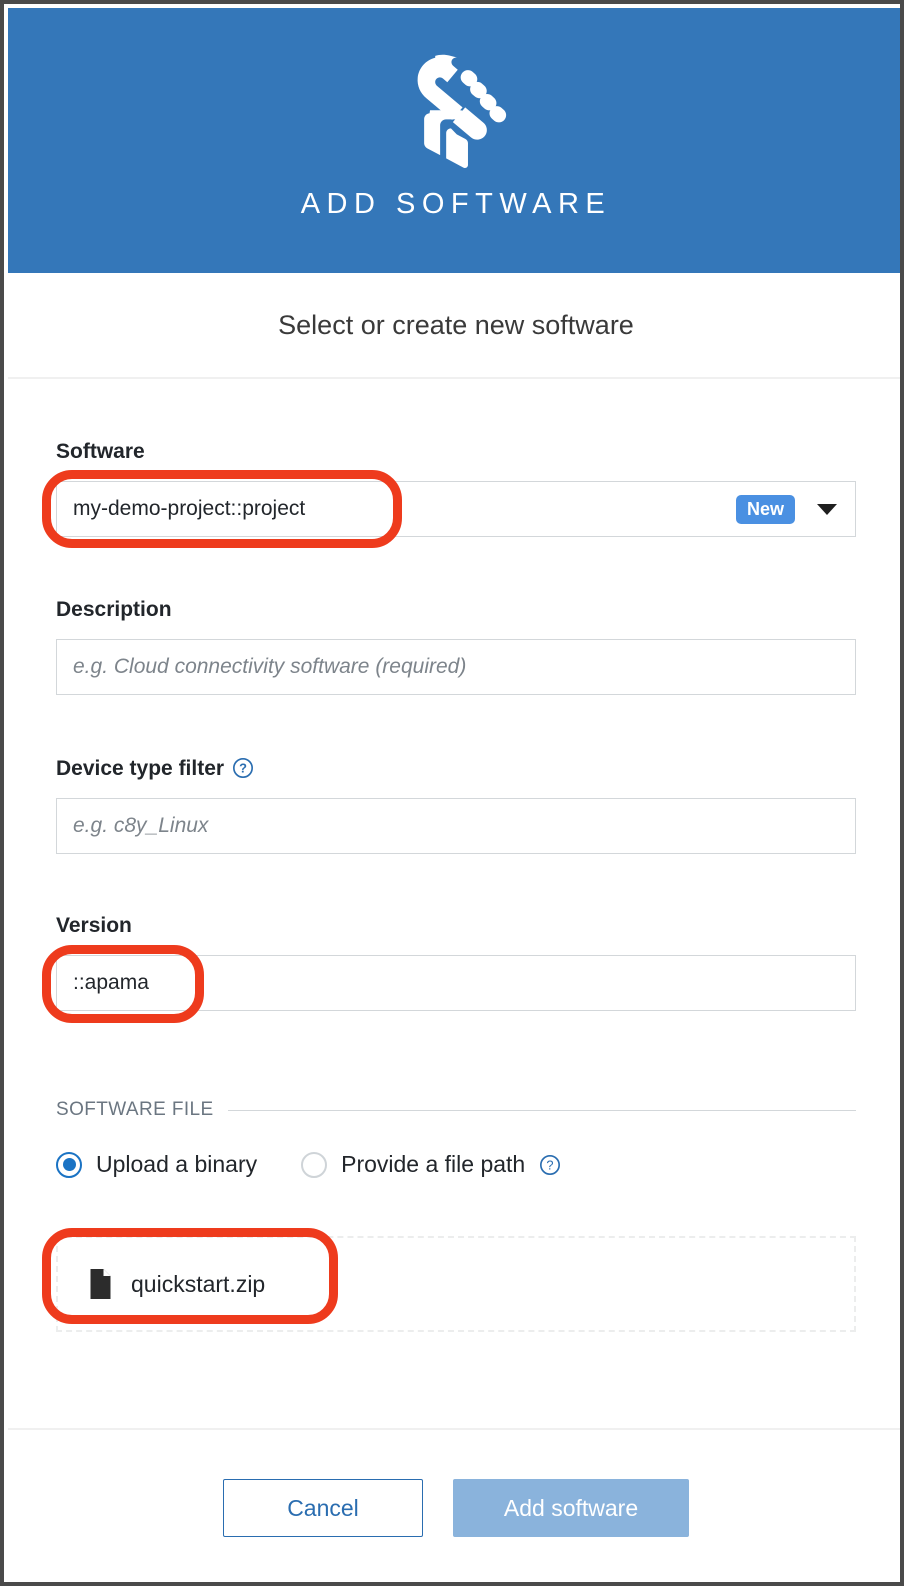 The image size is (904, 1586). I want to click on software-file-legend-row: SOFTWARE FILE, so click(456, 1110).